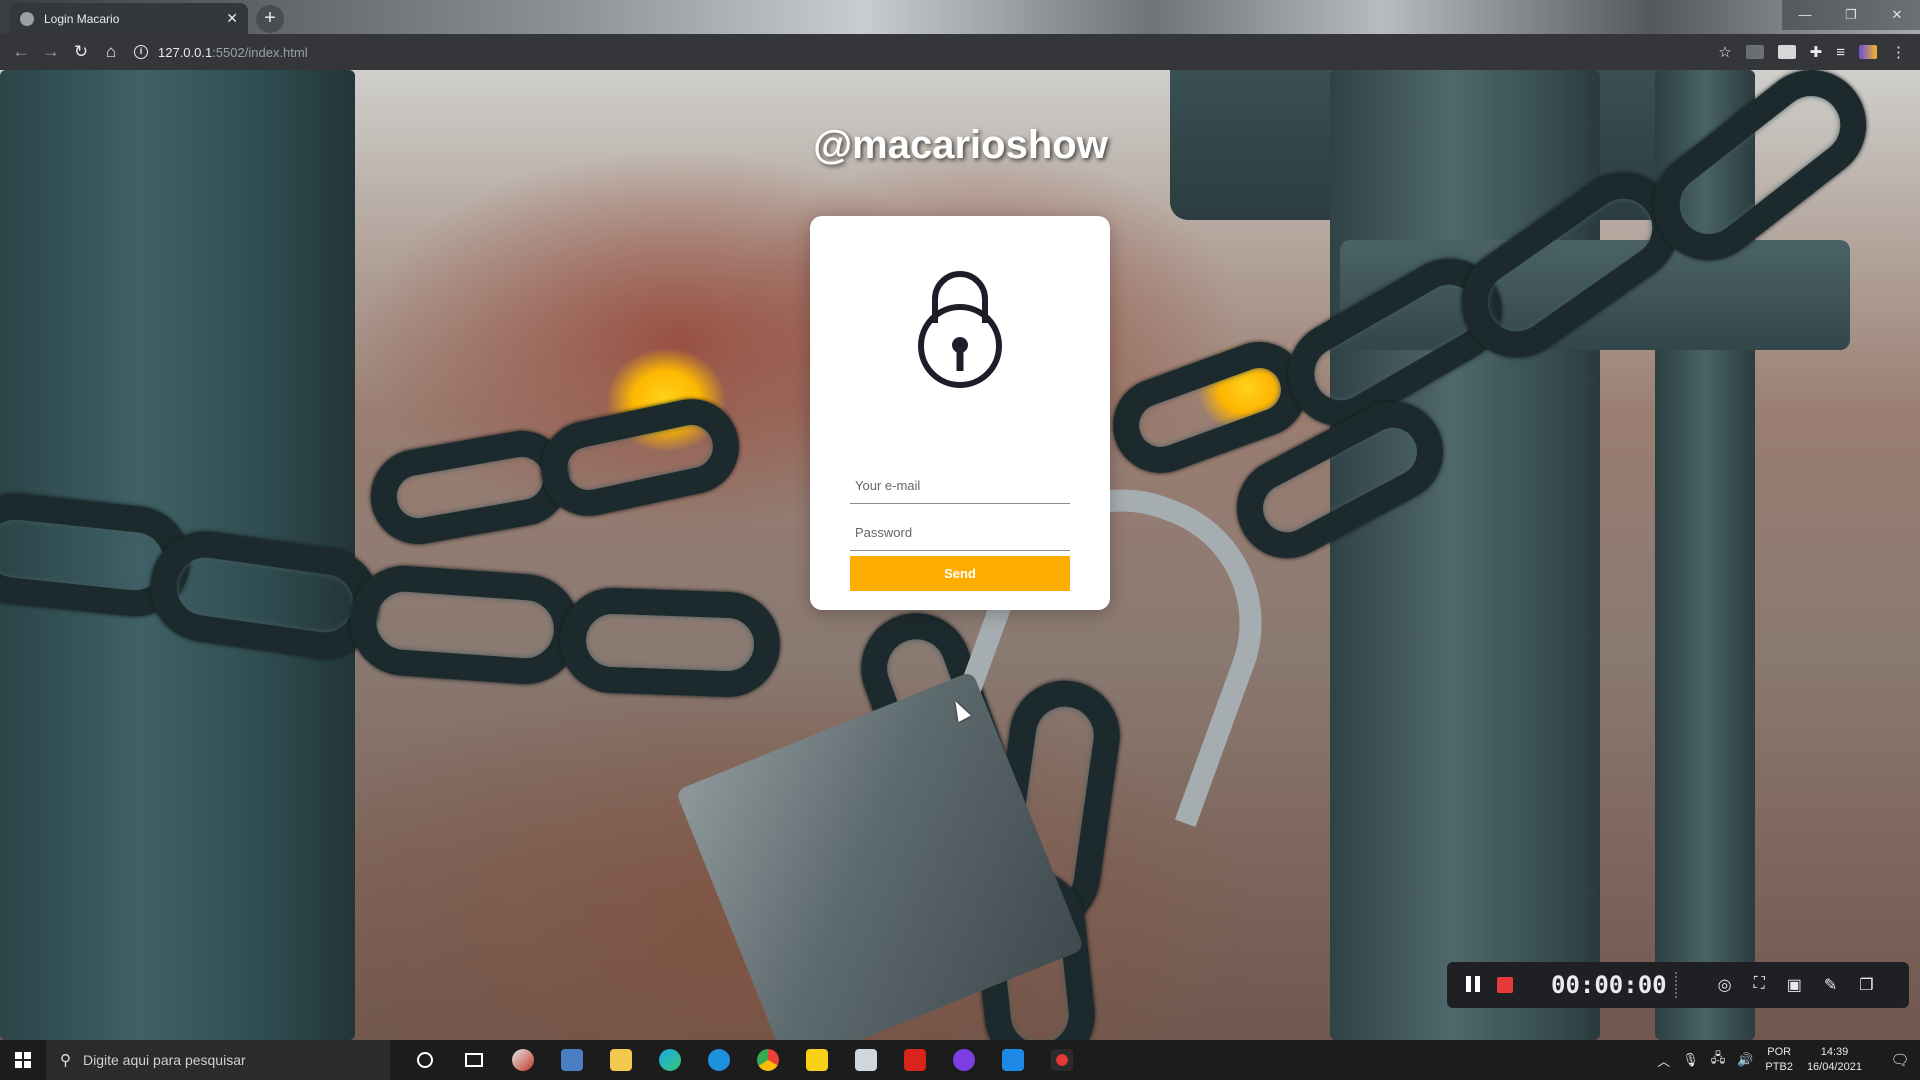 The height and width of the screenshot is (1080, 1920). I want to click on taskbar-search: ⚲ Digite aqui para pesquisar, so click(218, 1060).